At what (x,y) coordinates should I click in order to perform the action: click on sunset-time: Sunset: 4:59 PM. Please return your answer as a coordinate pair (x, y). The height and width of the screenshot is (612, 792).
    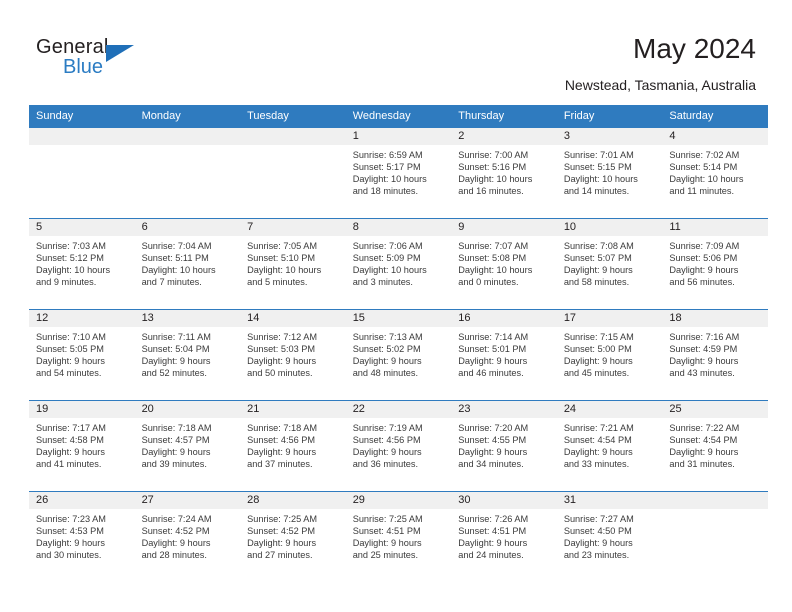
    Looking at the image, I should click on (703, 349).